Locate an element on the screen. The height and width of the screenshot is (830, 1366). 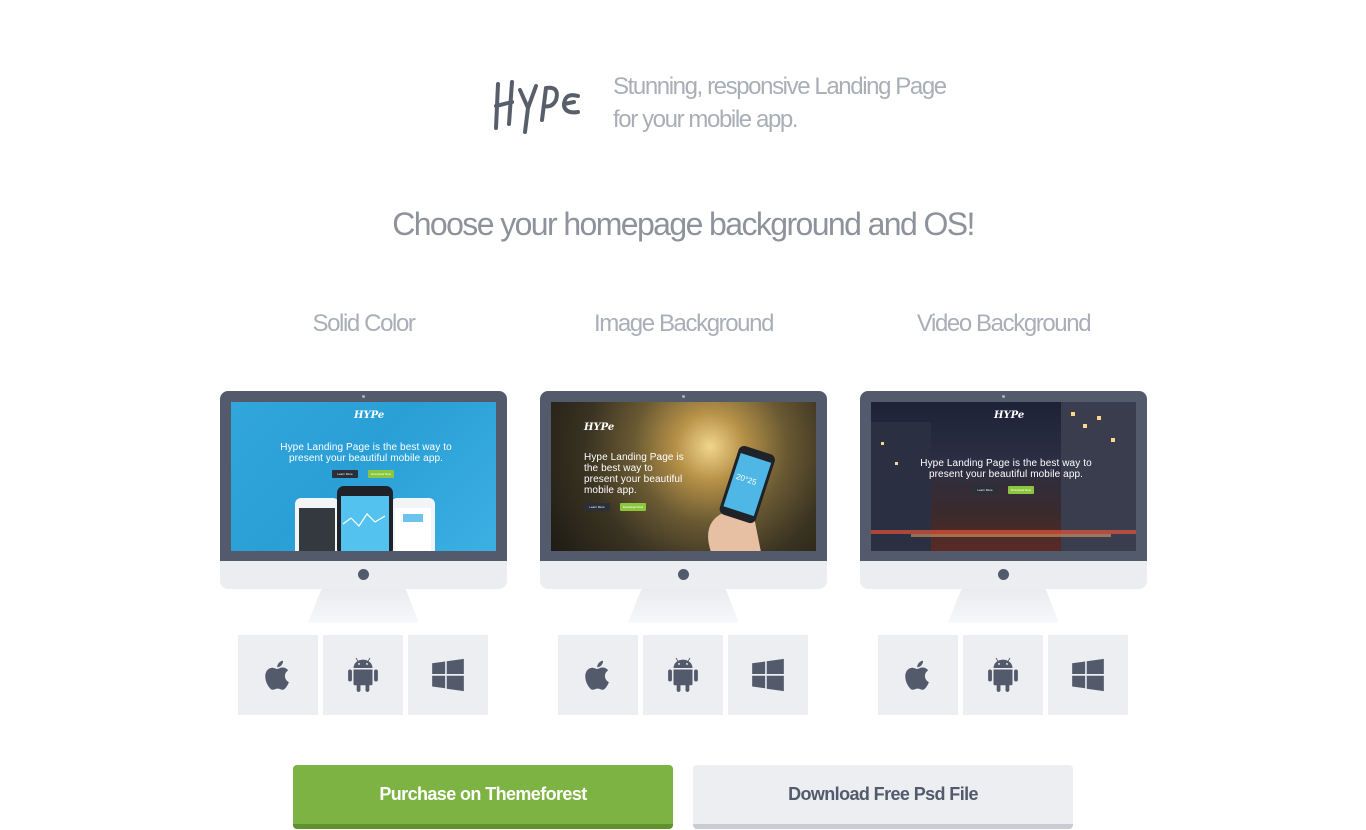
tagline-line-2: for your mobile app. is located at coordinates (706, 119).